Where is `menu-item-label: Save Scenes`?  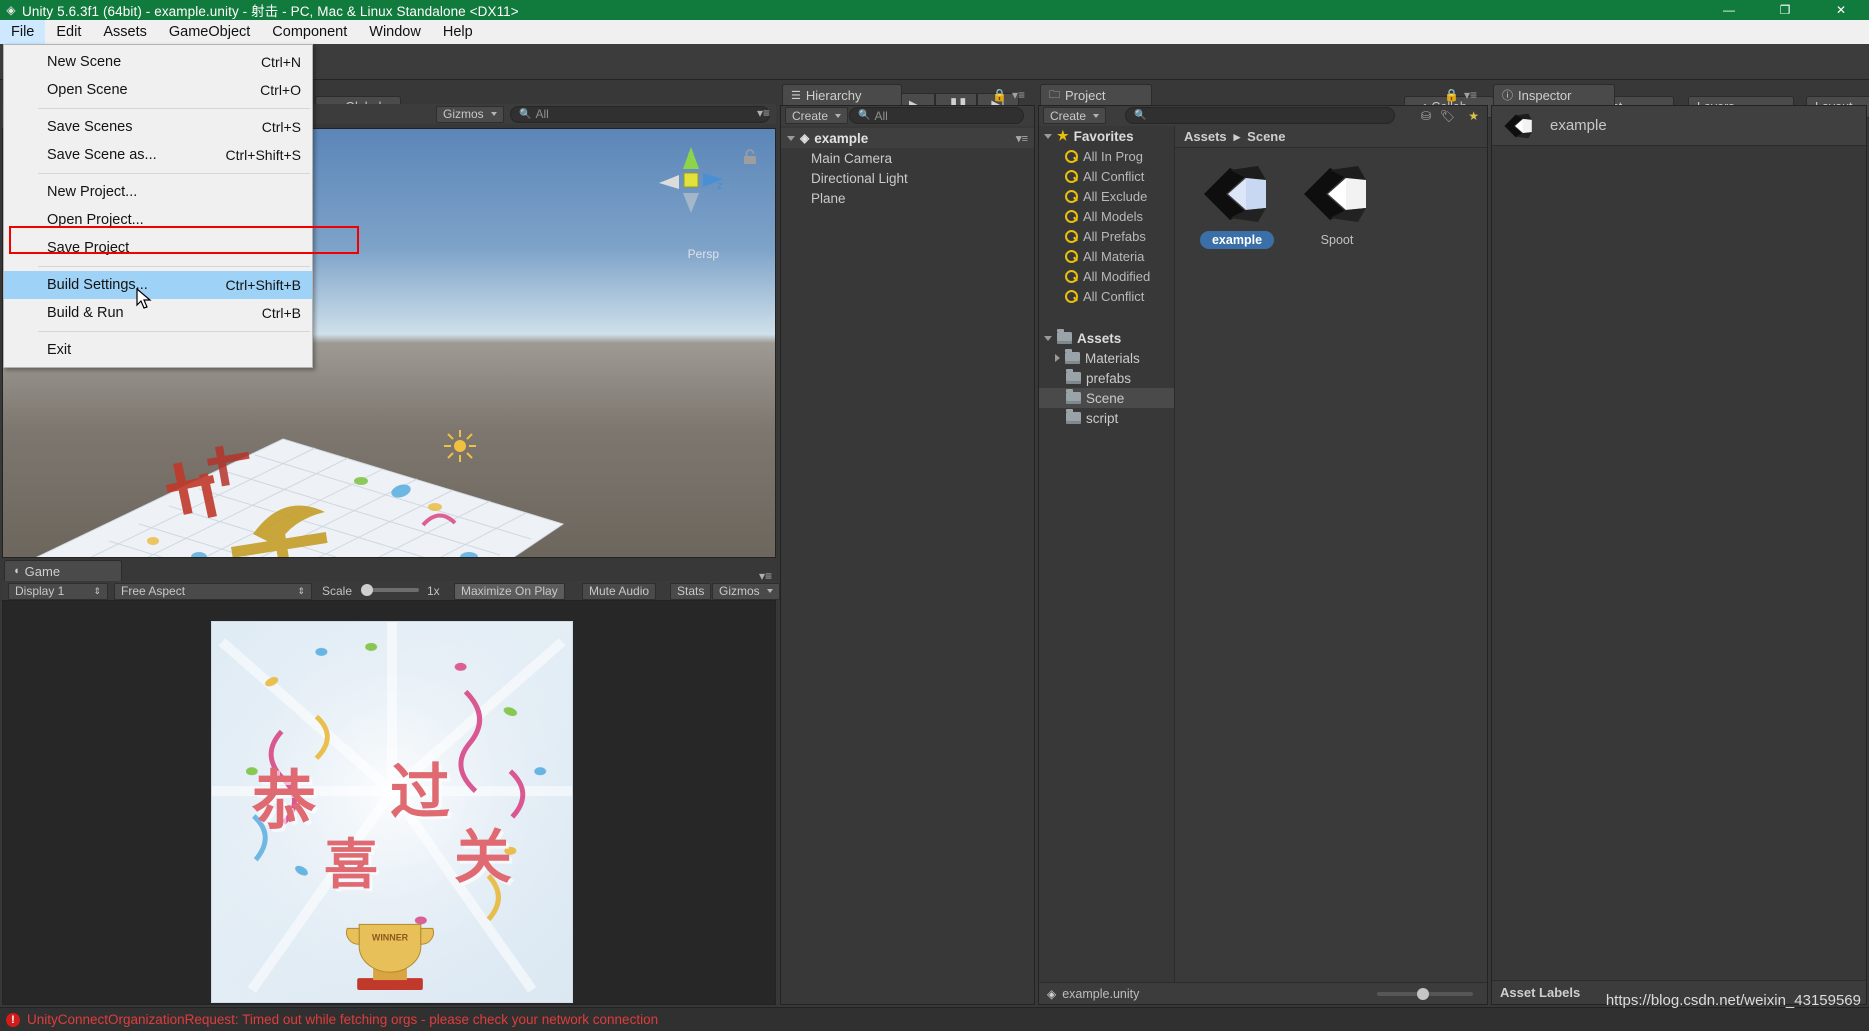
menu-item-label: Save Scenes is located at coordinates (90, 127).